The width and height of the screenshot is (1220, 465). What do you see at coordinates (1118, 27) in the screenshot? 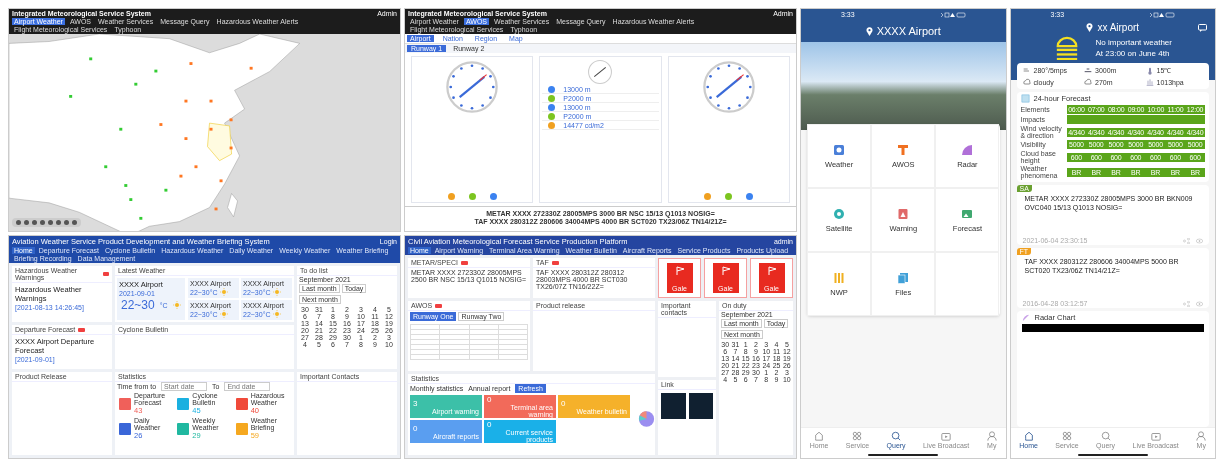
I see `screen-title: xx Airport` at bounding box center [1118, 27].